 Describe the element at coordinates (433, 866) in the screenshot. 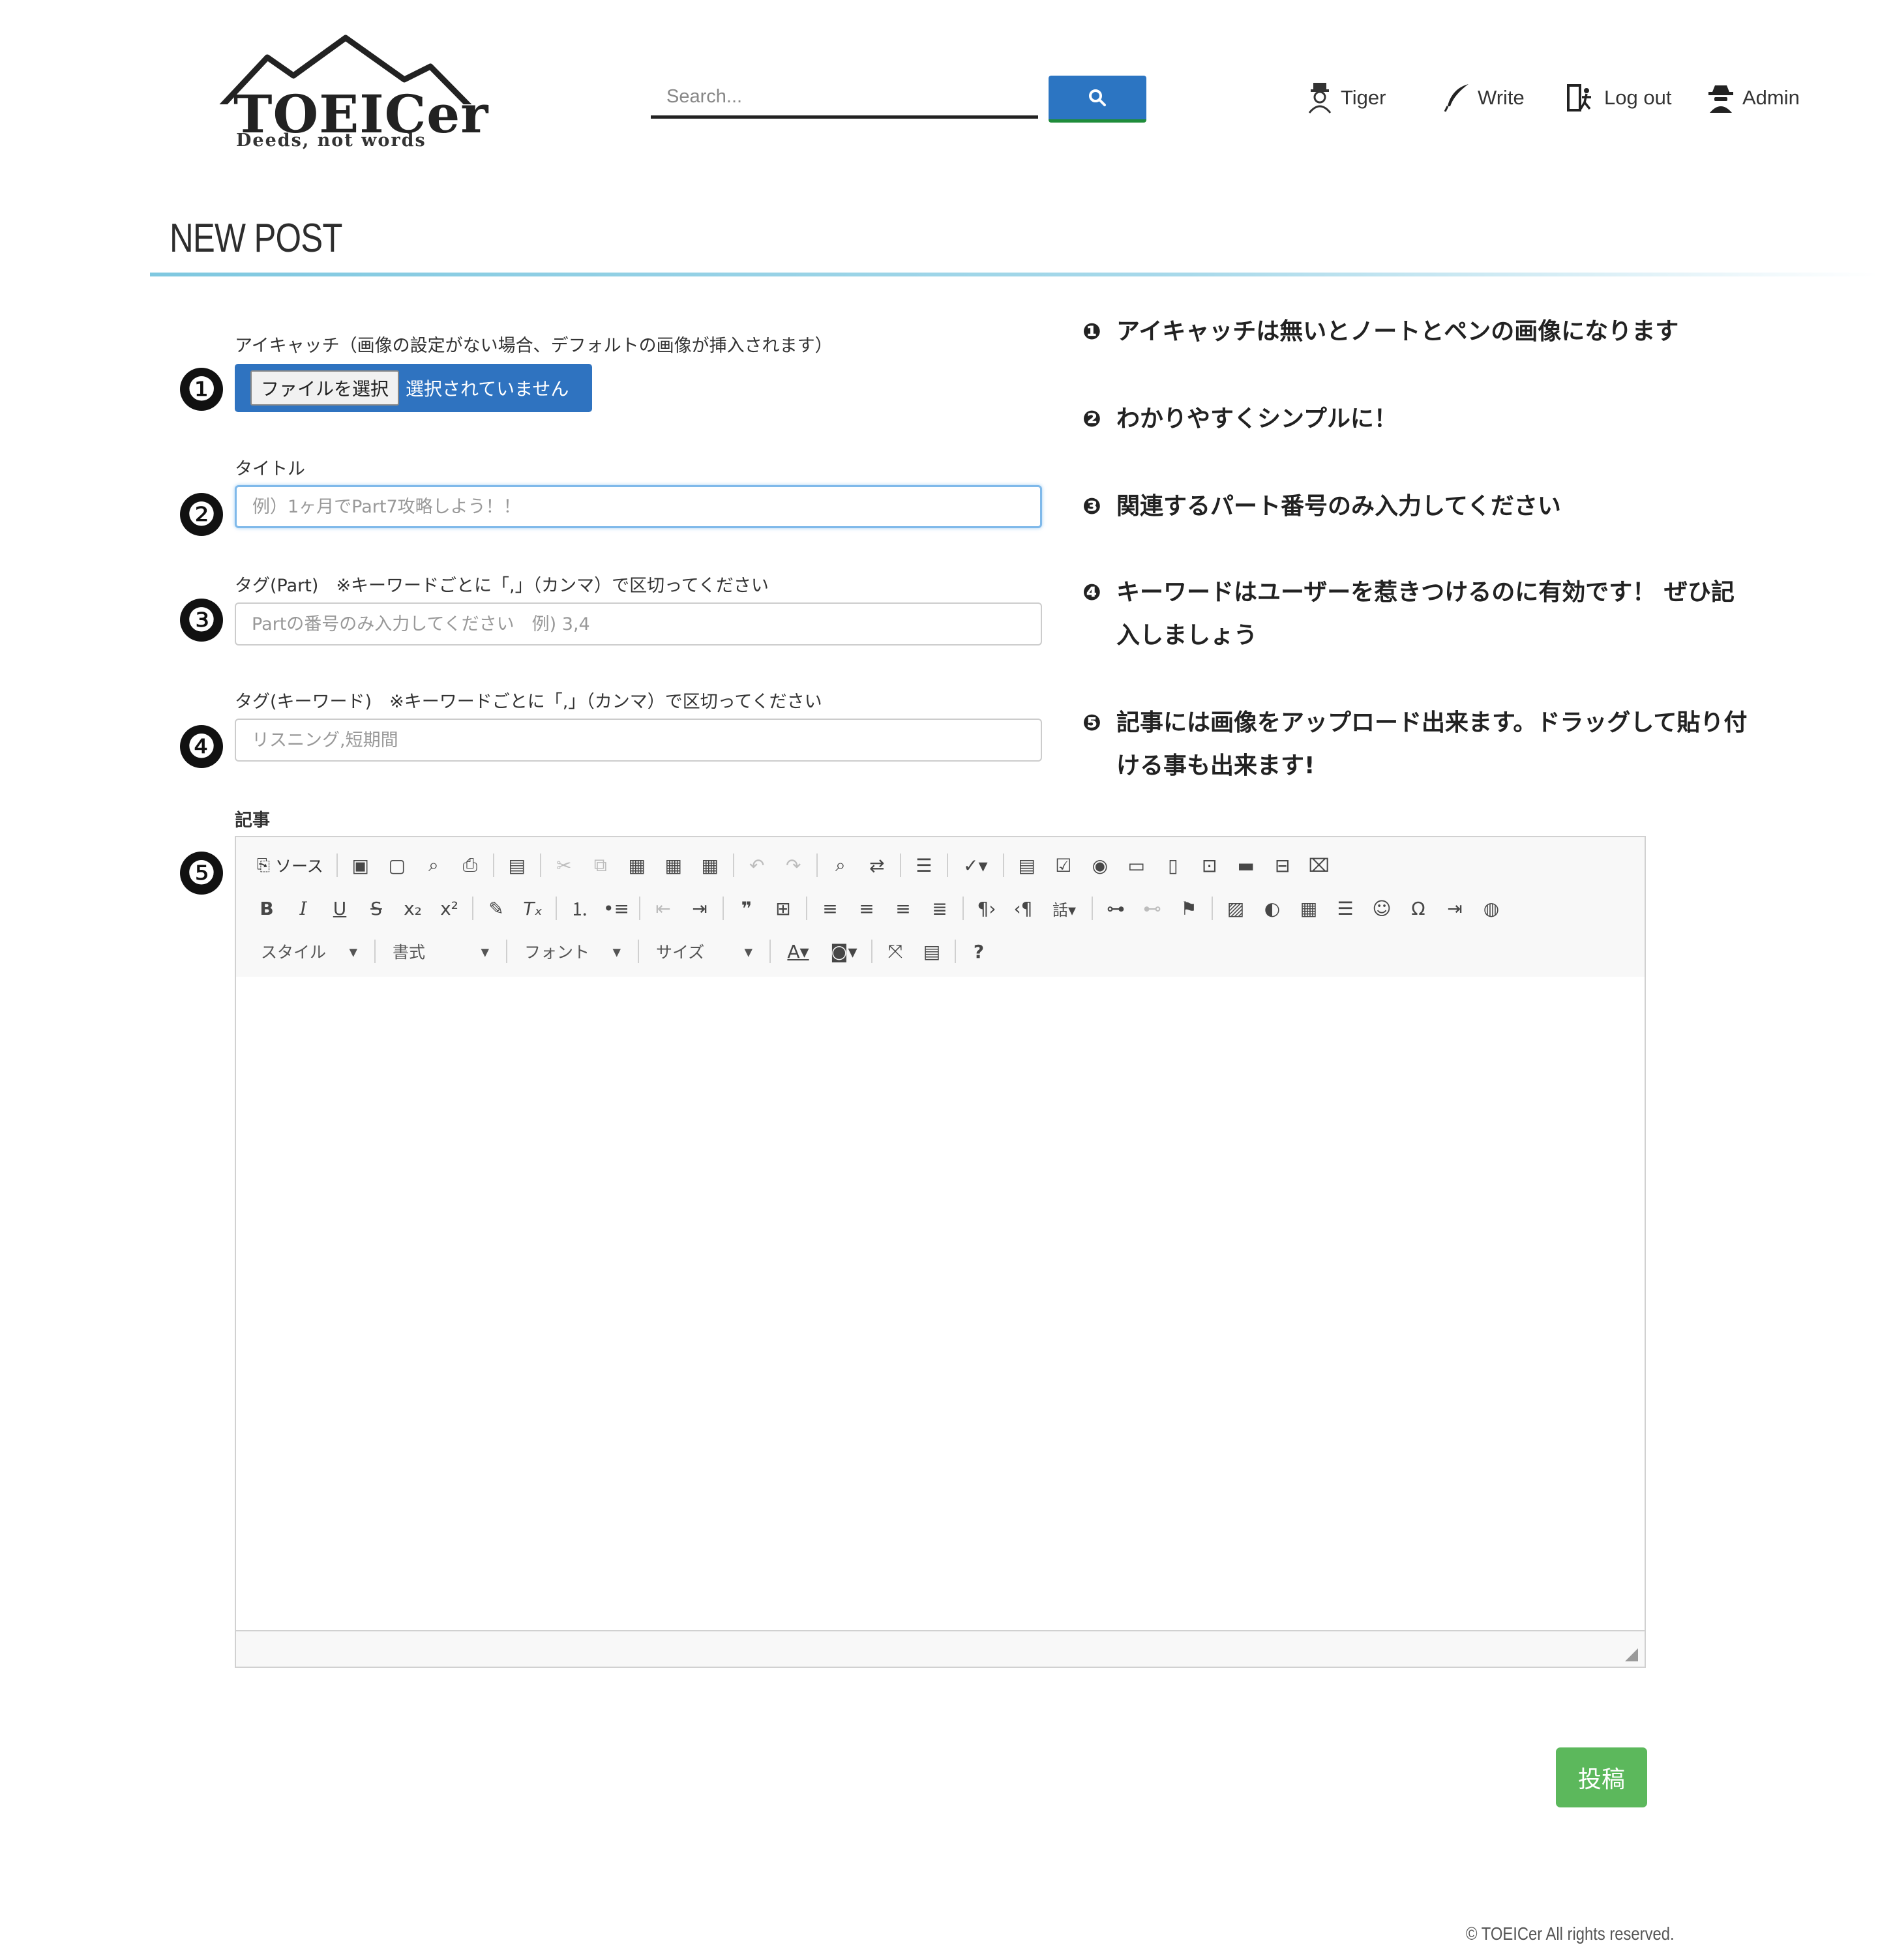

I see `preview-icon: ⌕` at that location.